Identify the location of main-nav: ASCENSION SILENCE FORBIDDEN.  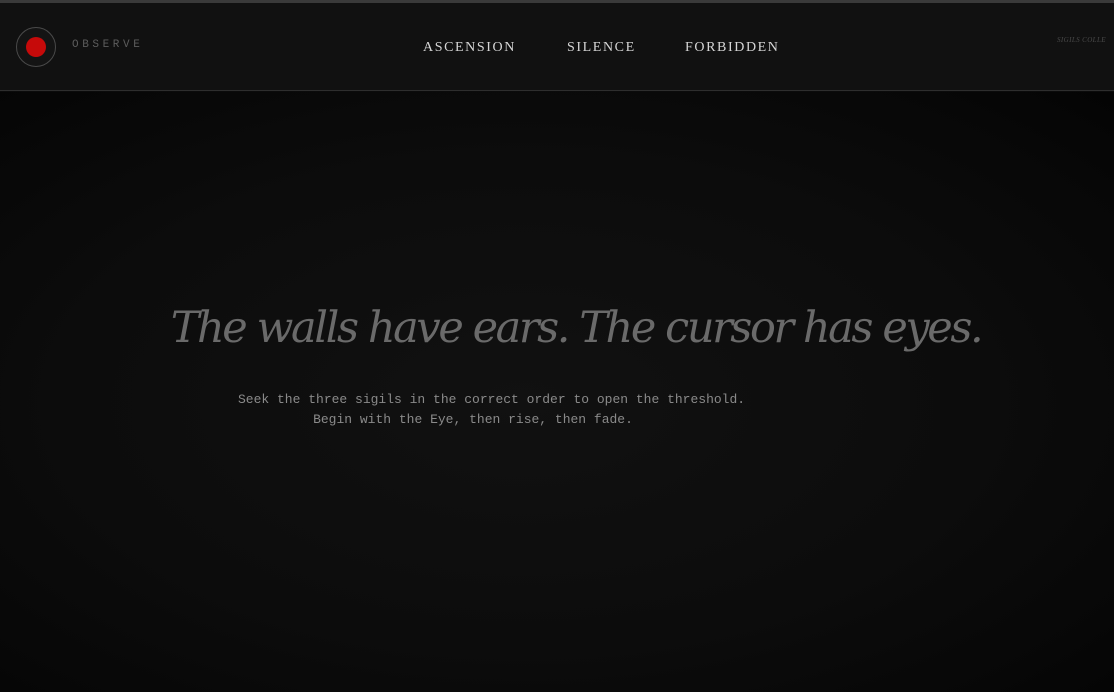
(557, 50).